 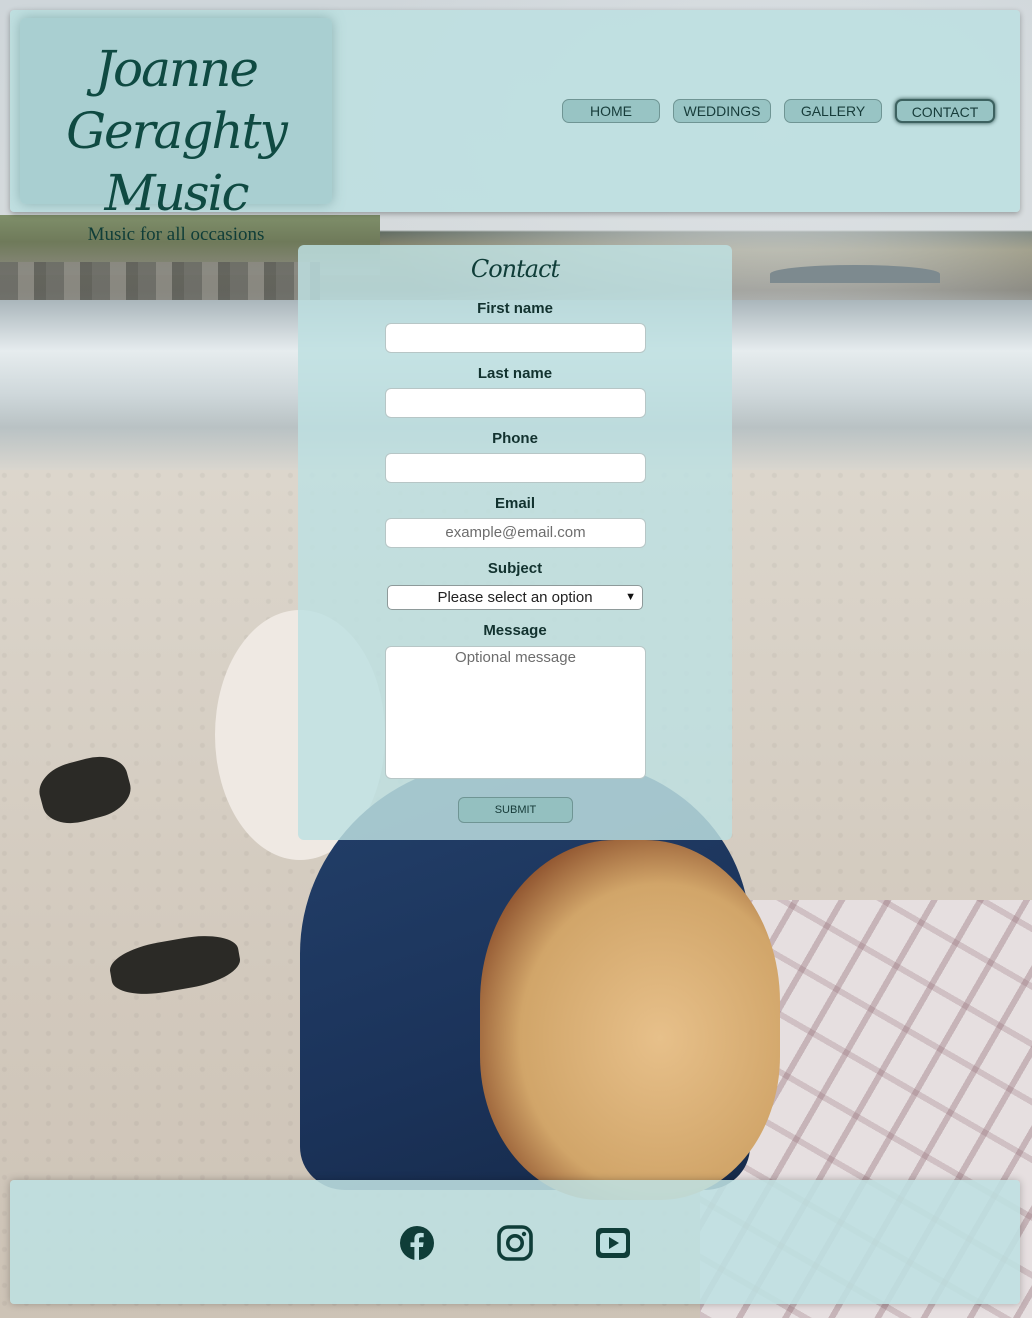 I want to click on message-field: Optional message, so click(x=515, y=712).